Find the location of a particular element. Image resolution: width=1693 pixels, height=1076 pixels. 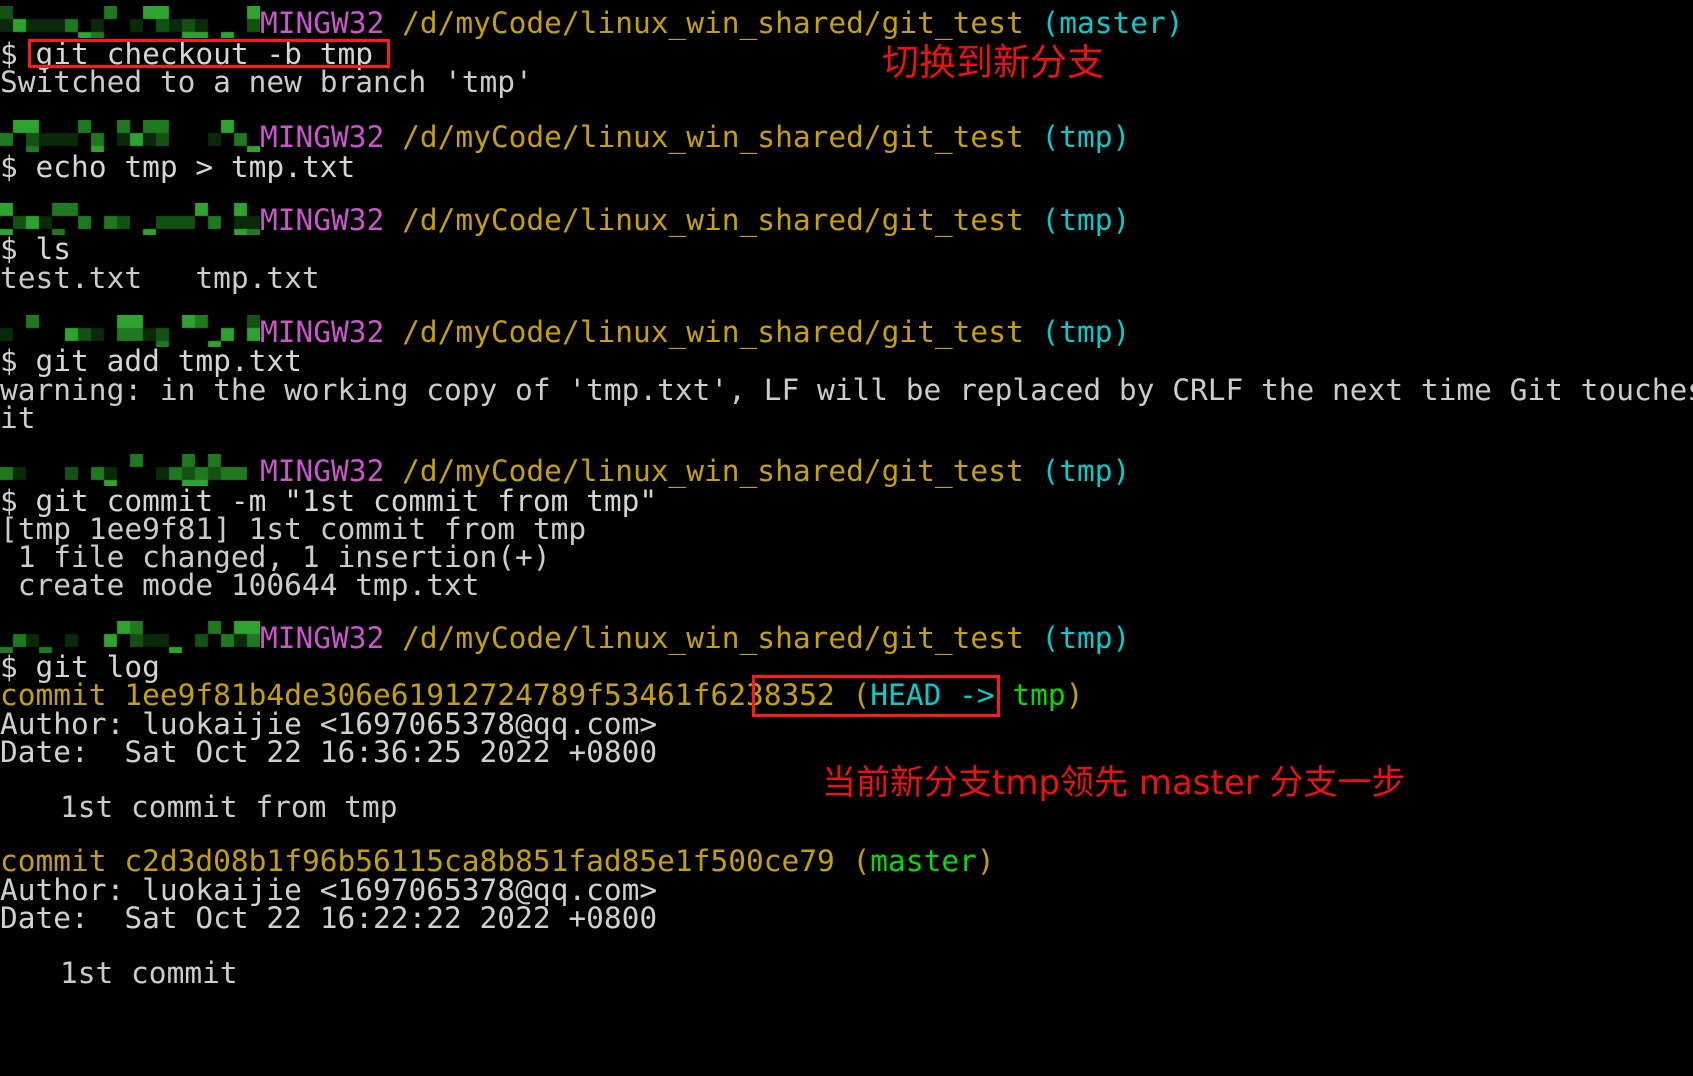

git-log-date-line-1: Date: Sat Oct 22 16:36:25 2022 +0800 is located at coordinates (328, 752).